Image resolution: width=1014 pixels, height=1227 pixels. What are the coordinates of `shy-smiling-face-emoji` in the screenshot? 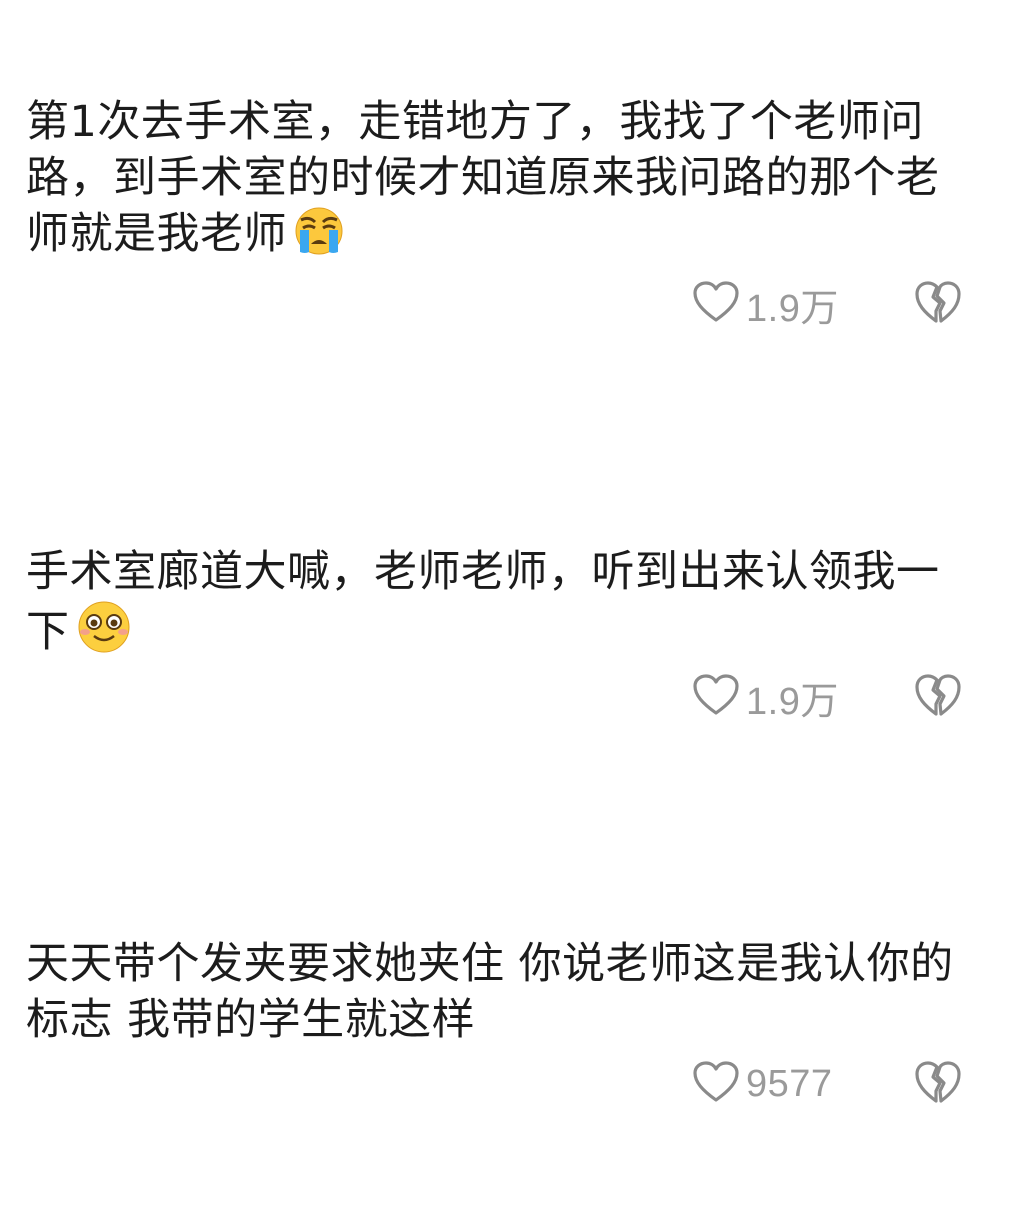 It's located at (104, 634).